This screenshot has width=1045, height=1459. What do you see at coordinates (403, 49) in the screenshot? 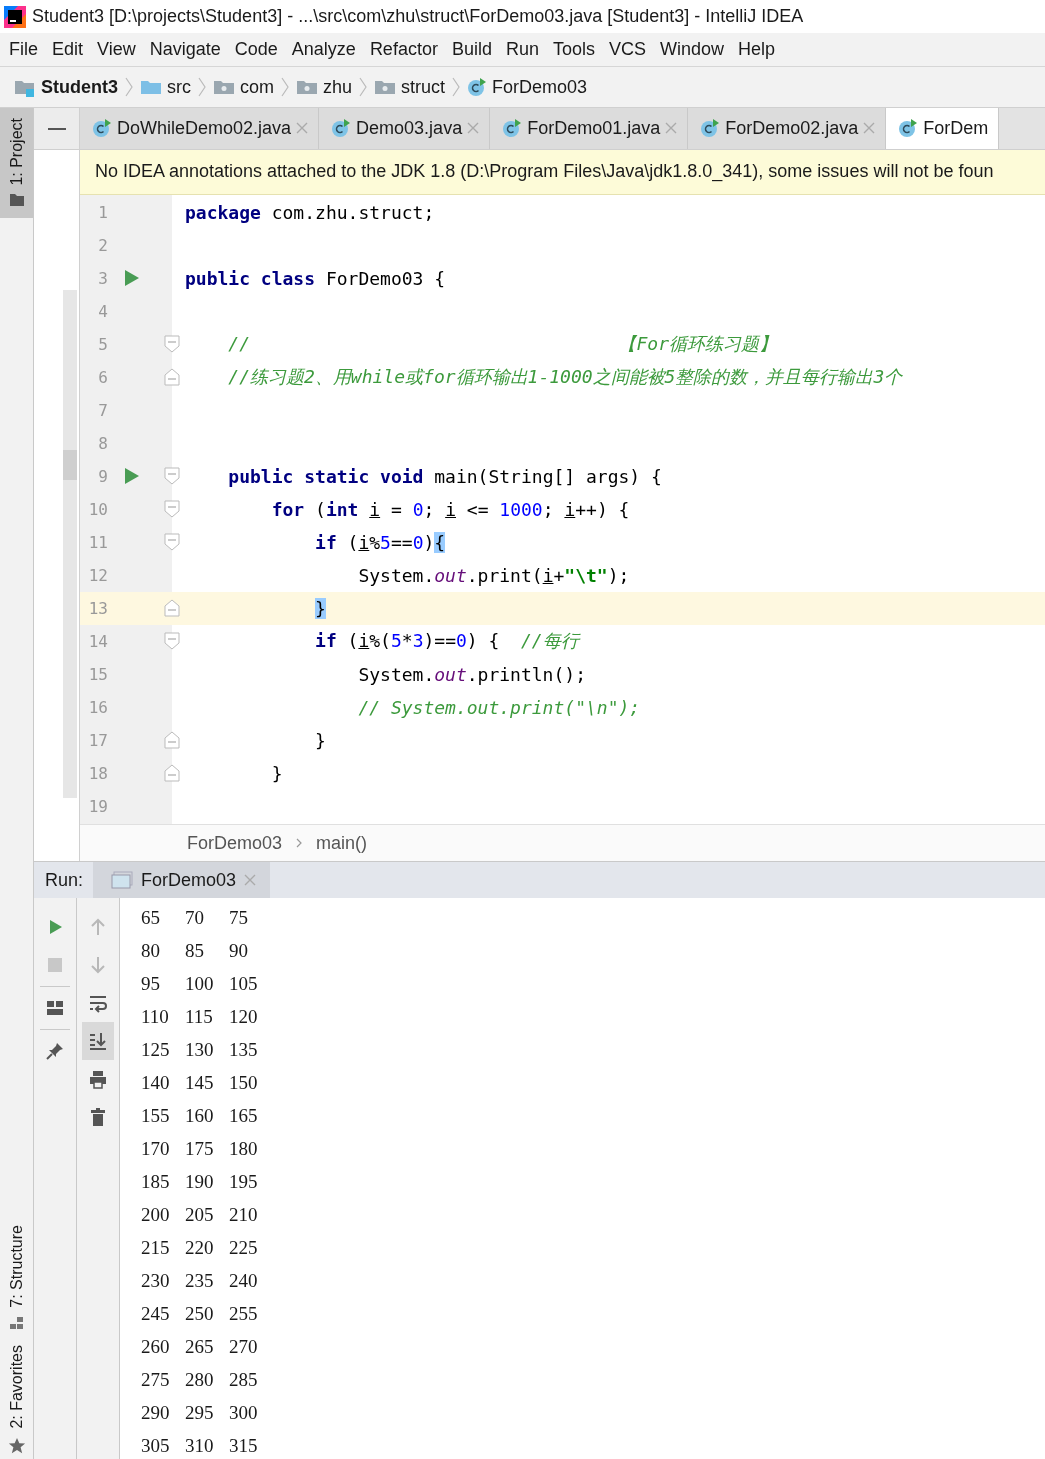
I see `menu-item: Refactor` at bounding box center [403, 49].